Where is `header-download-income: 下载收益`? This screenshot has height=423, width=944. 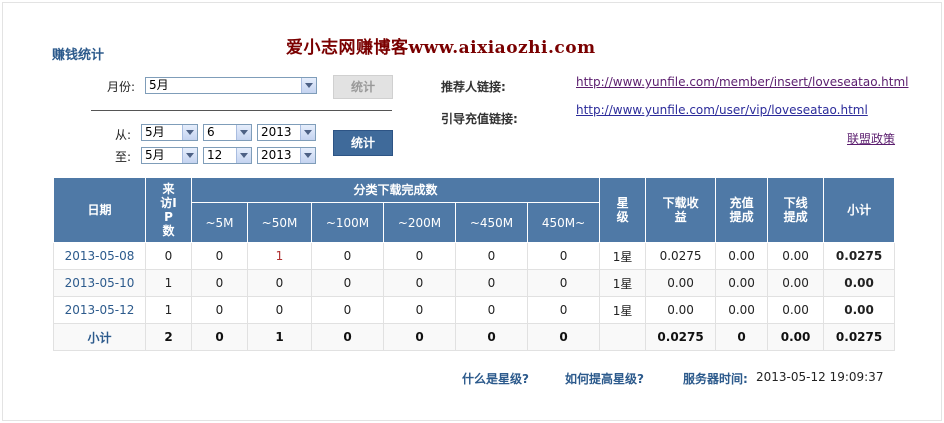 header-download-income: 下载收益 is located at coordinates (681, 210).